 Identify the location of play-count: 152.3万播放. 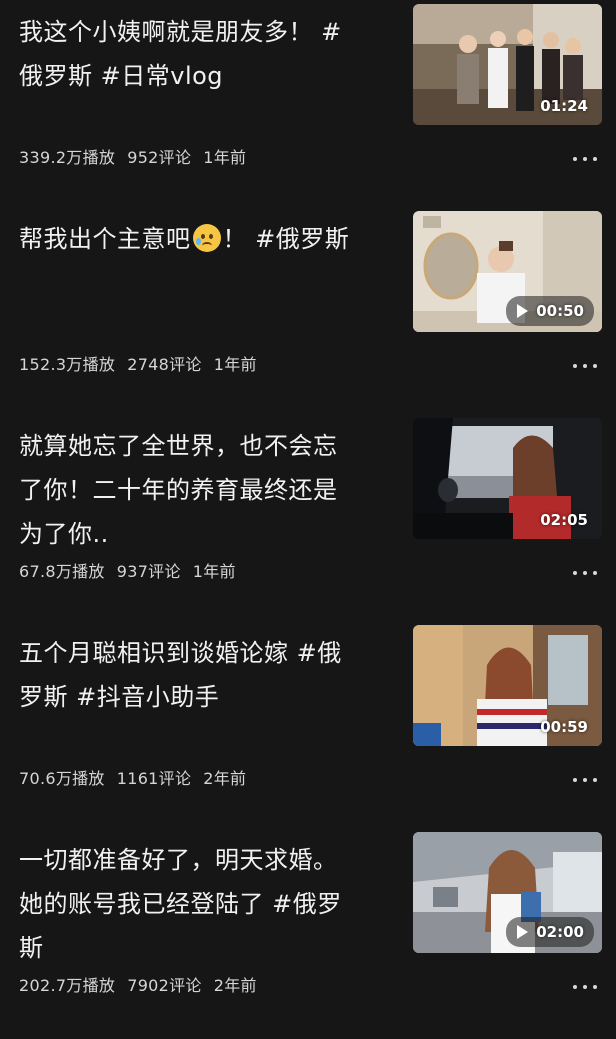
(67, 364).